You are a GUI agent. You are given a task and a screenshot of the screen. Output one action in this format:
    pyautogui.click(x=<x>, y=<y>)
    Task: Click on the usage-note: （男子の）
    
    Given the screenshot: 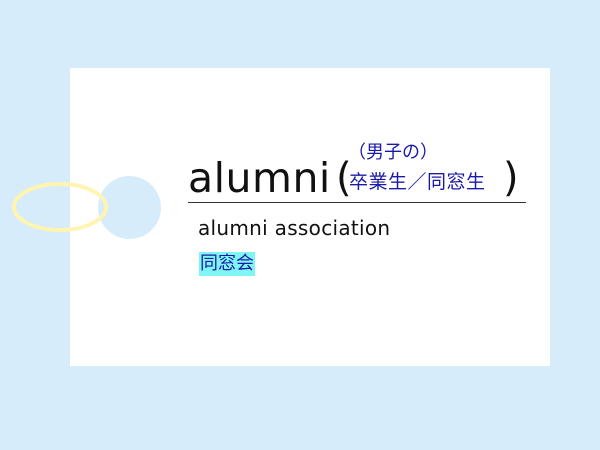 What is the action you would take?
    pyautogui.click(x=393, y=152)
    